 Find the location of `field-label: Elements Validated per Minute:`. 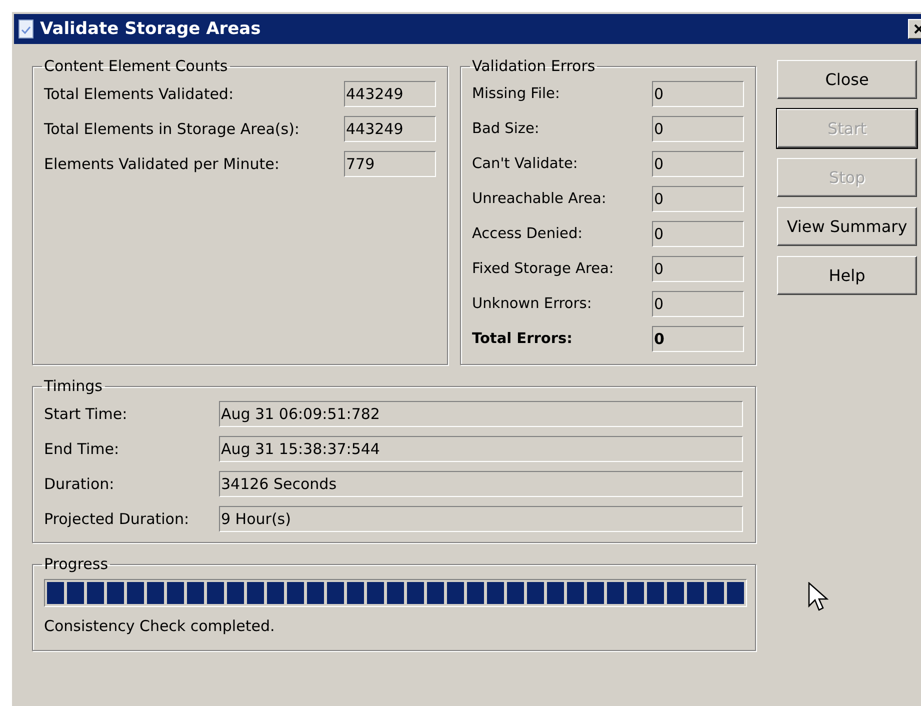

field-label: Elements Validated per Minute: is located at coordinates (162, 164).